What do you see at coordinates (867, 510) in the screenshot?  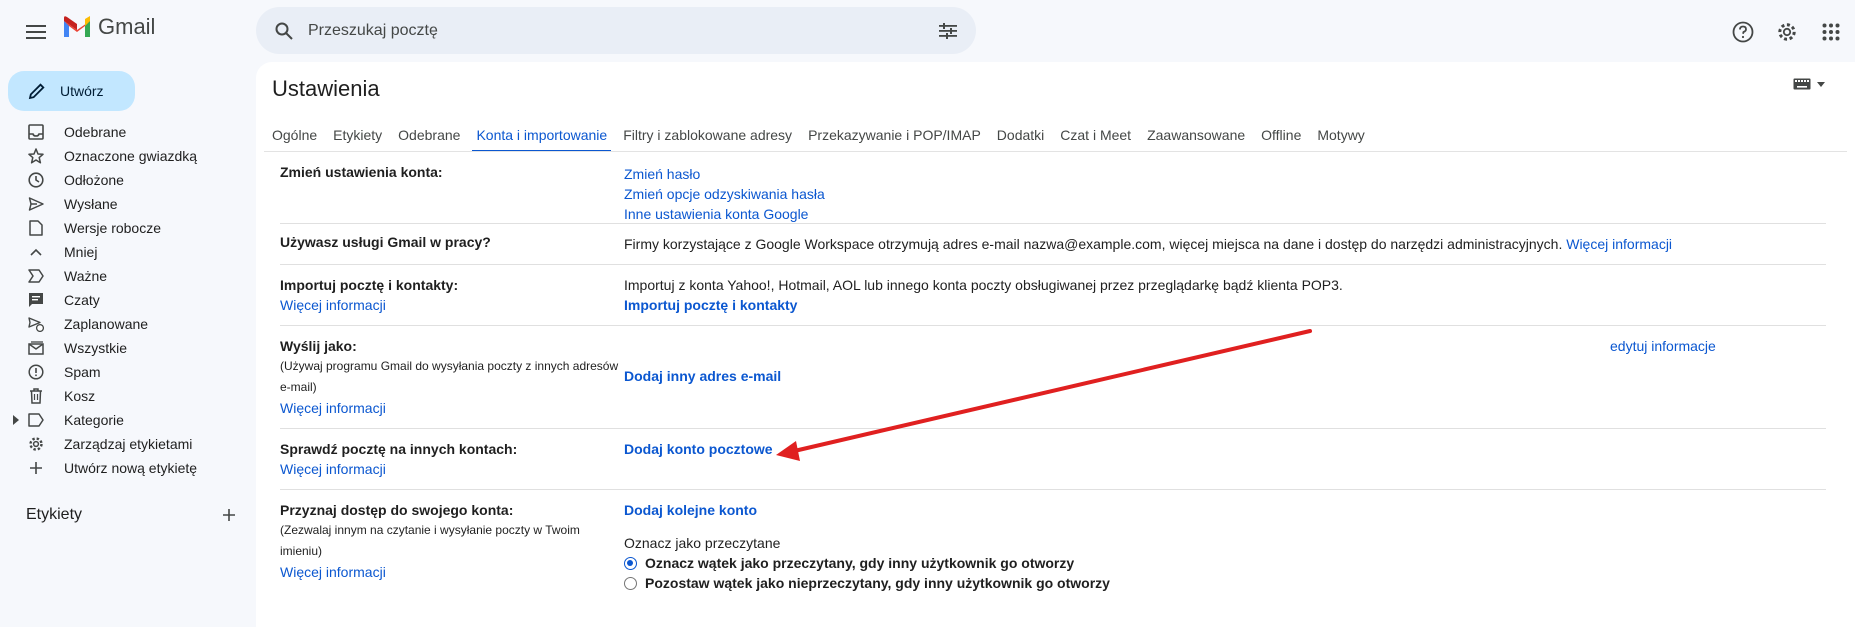 I see `add-another-account-link: Dodaj kolejne konto` at bounding box center [867, 510].